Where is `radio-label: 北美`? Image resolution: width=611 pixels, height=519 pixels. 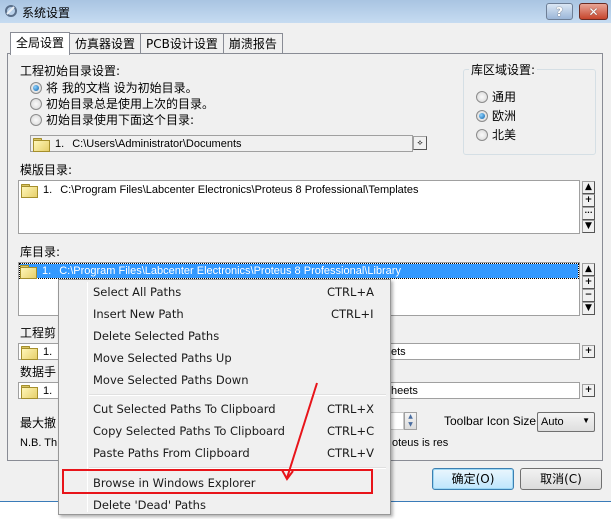 radio-label: 北美 is located at coordinates (504, 135).